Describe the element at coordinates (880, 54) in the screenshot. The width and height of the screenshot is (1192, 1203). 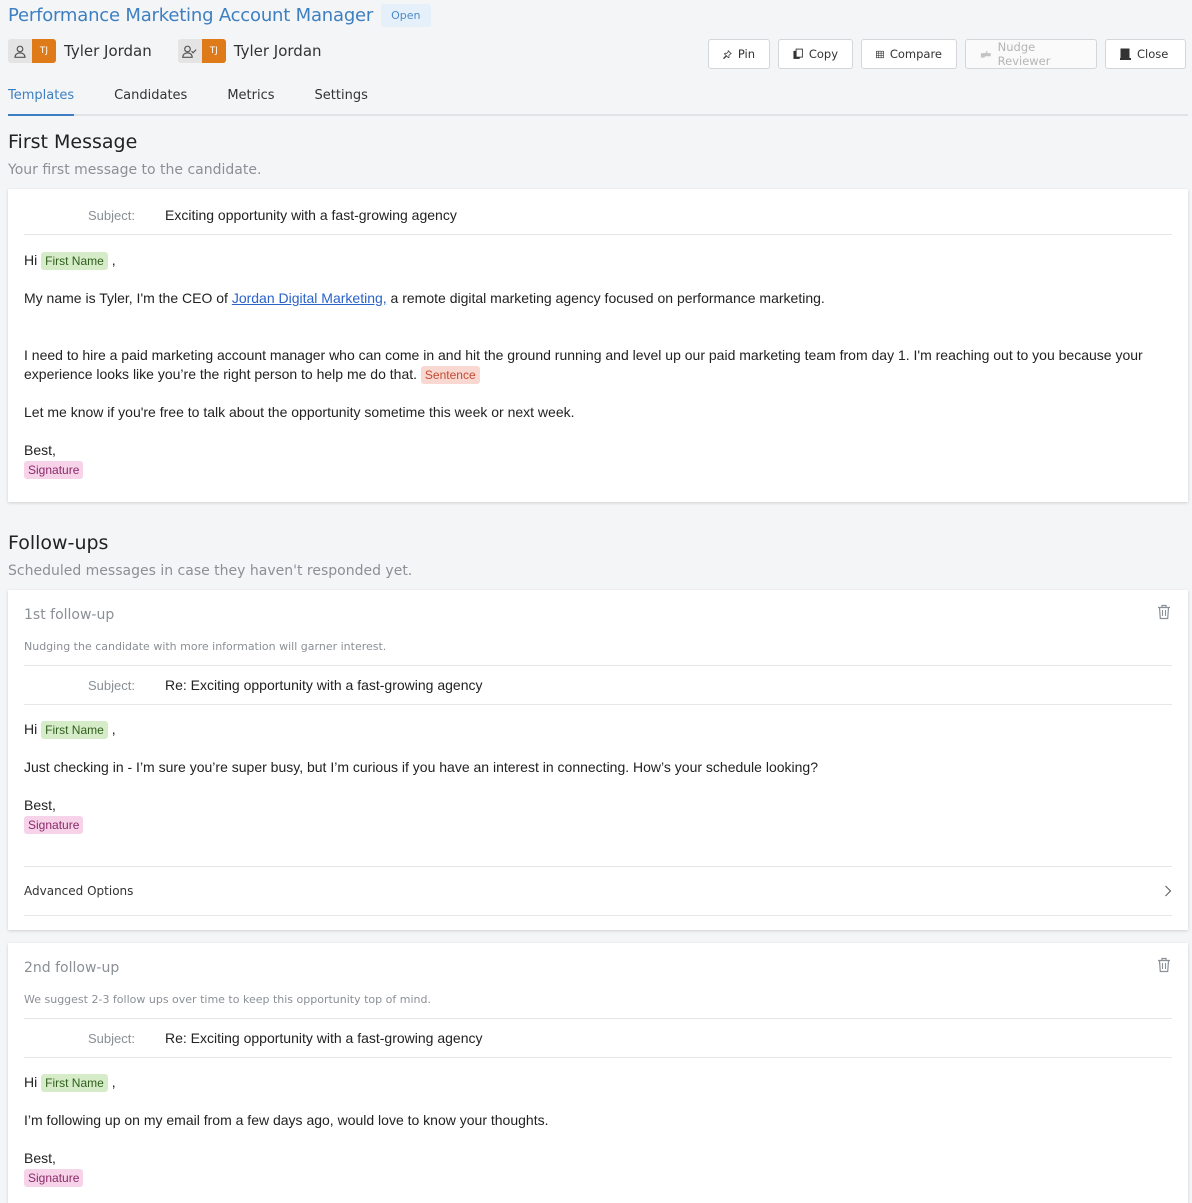
I see `table-icon` at that location.